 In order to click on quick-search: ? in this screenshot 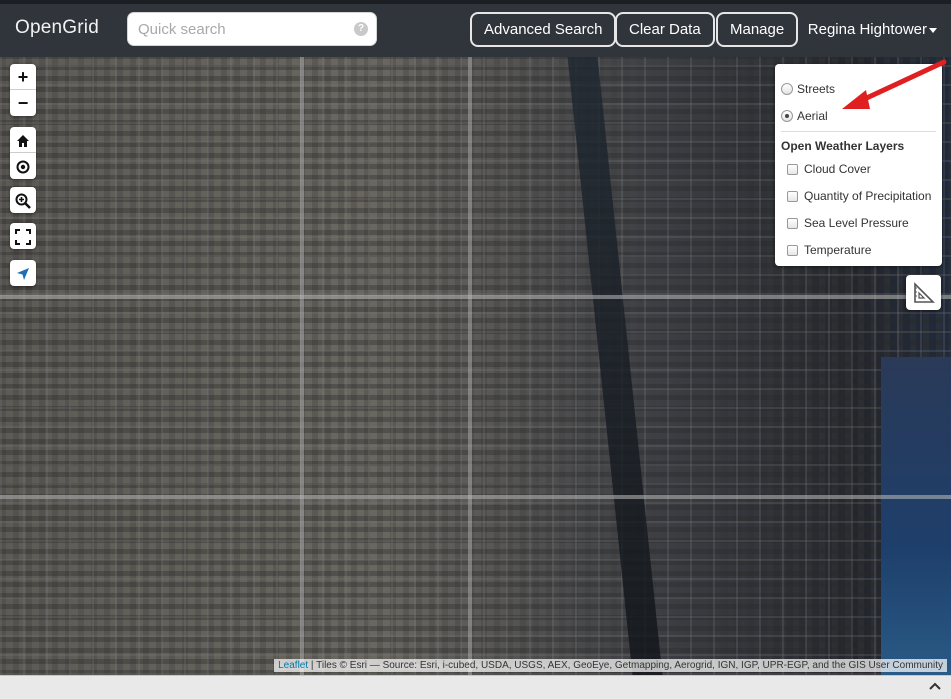, I will do `click(252, 29)`.